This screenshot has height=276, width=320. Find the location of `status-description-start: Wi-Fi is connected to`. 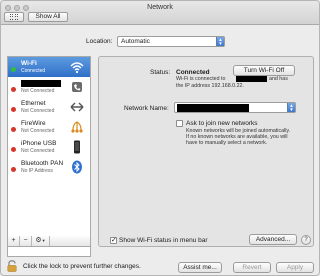

status-description-start: Wi-Fi is connected to is located at coordinates (201, 79).